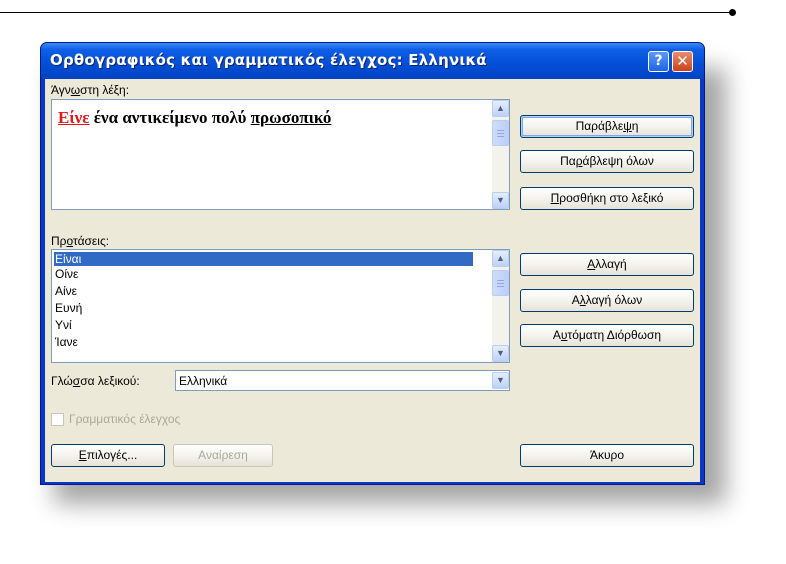 This screenshot has height=564, width=786. I want to click on suggestion-item: Οίνε, so click(263, 274).